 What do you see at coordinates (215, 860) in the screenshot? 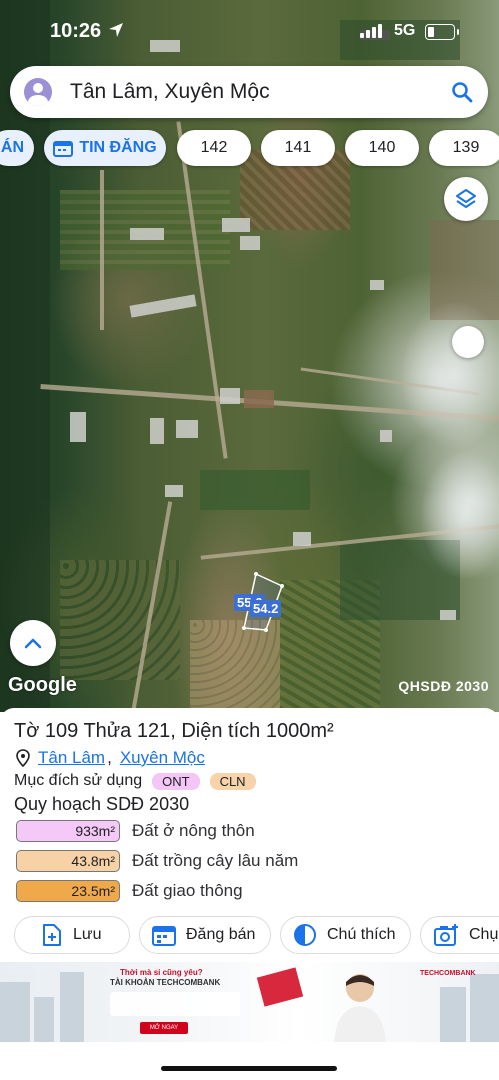
I see `land-use-label: Đất trồng cây lâu năm` at bounding box center [215, 860].